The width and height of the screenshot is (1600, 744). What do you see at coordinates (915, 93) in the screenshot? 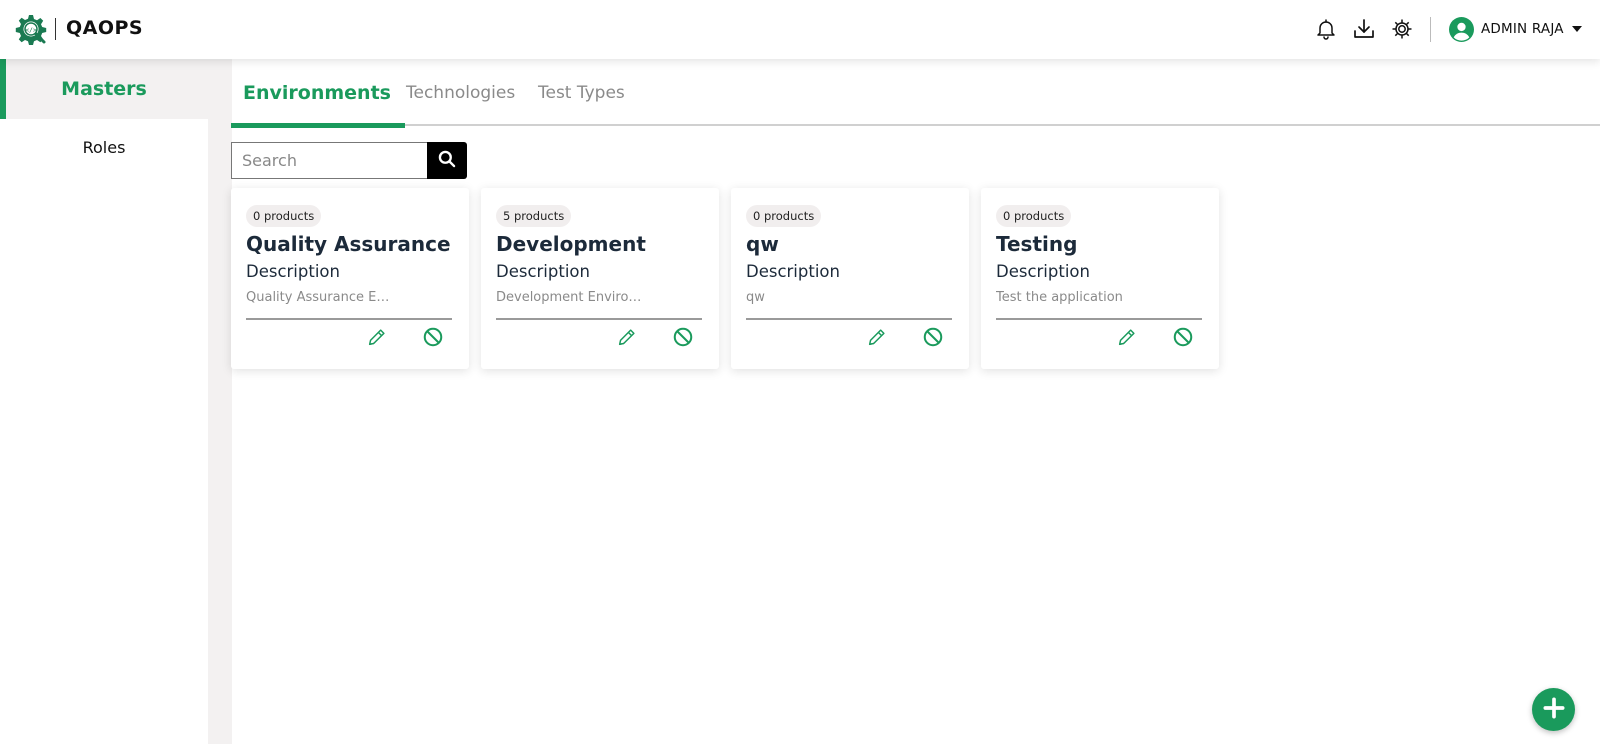
I see `tab-bar: Environments Technologies Test Types` at bounding box center [915, 93].